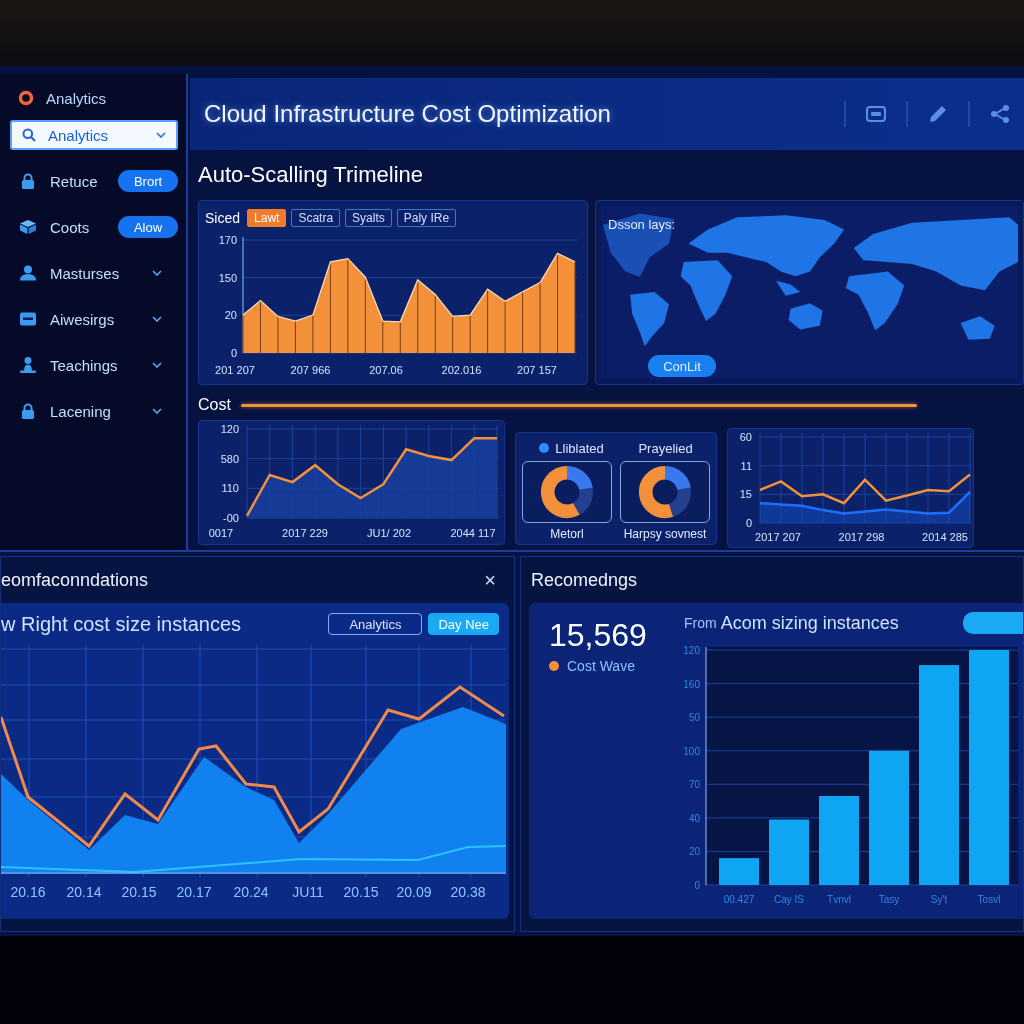  What do you see at coordinates (214, 405) in the screenshot?
I see `cost-label: Cost` at bounding box center [214, 405].